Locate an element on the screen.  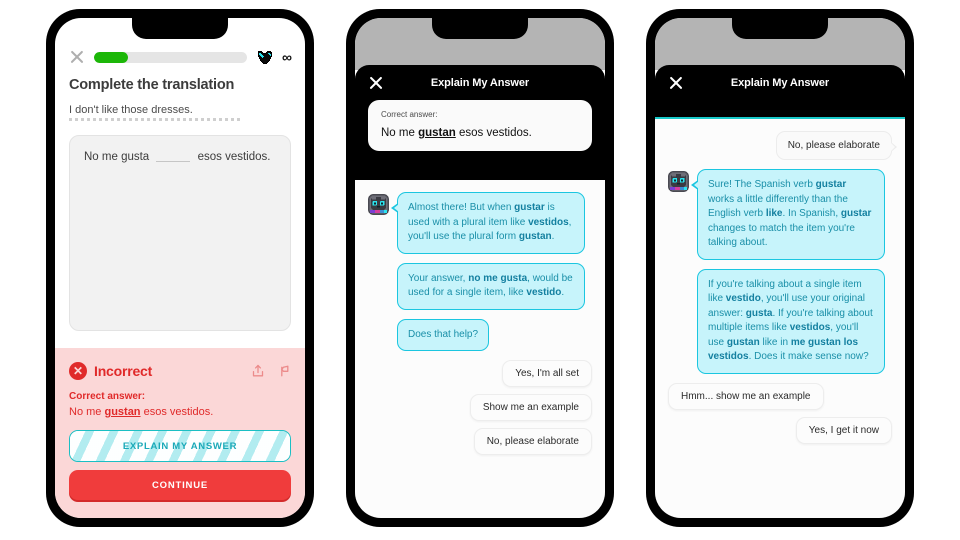
chat-row-user: No, please elaborate is located at coordinates (783, 145).